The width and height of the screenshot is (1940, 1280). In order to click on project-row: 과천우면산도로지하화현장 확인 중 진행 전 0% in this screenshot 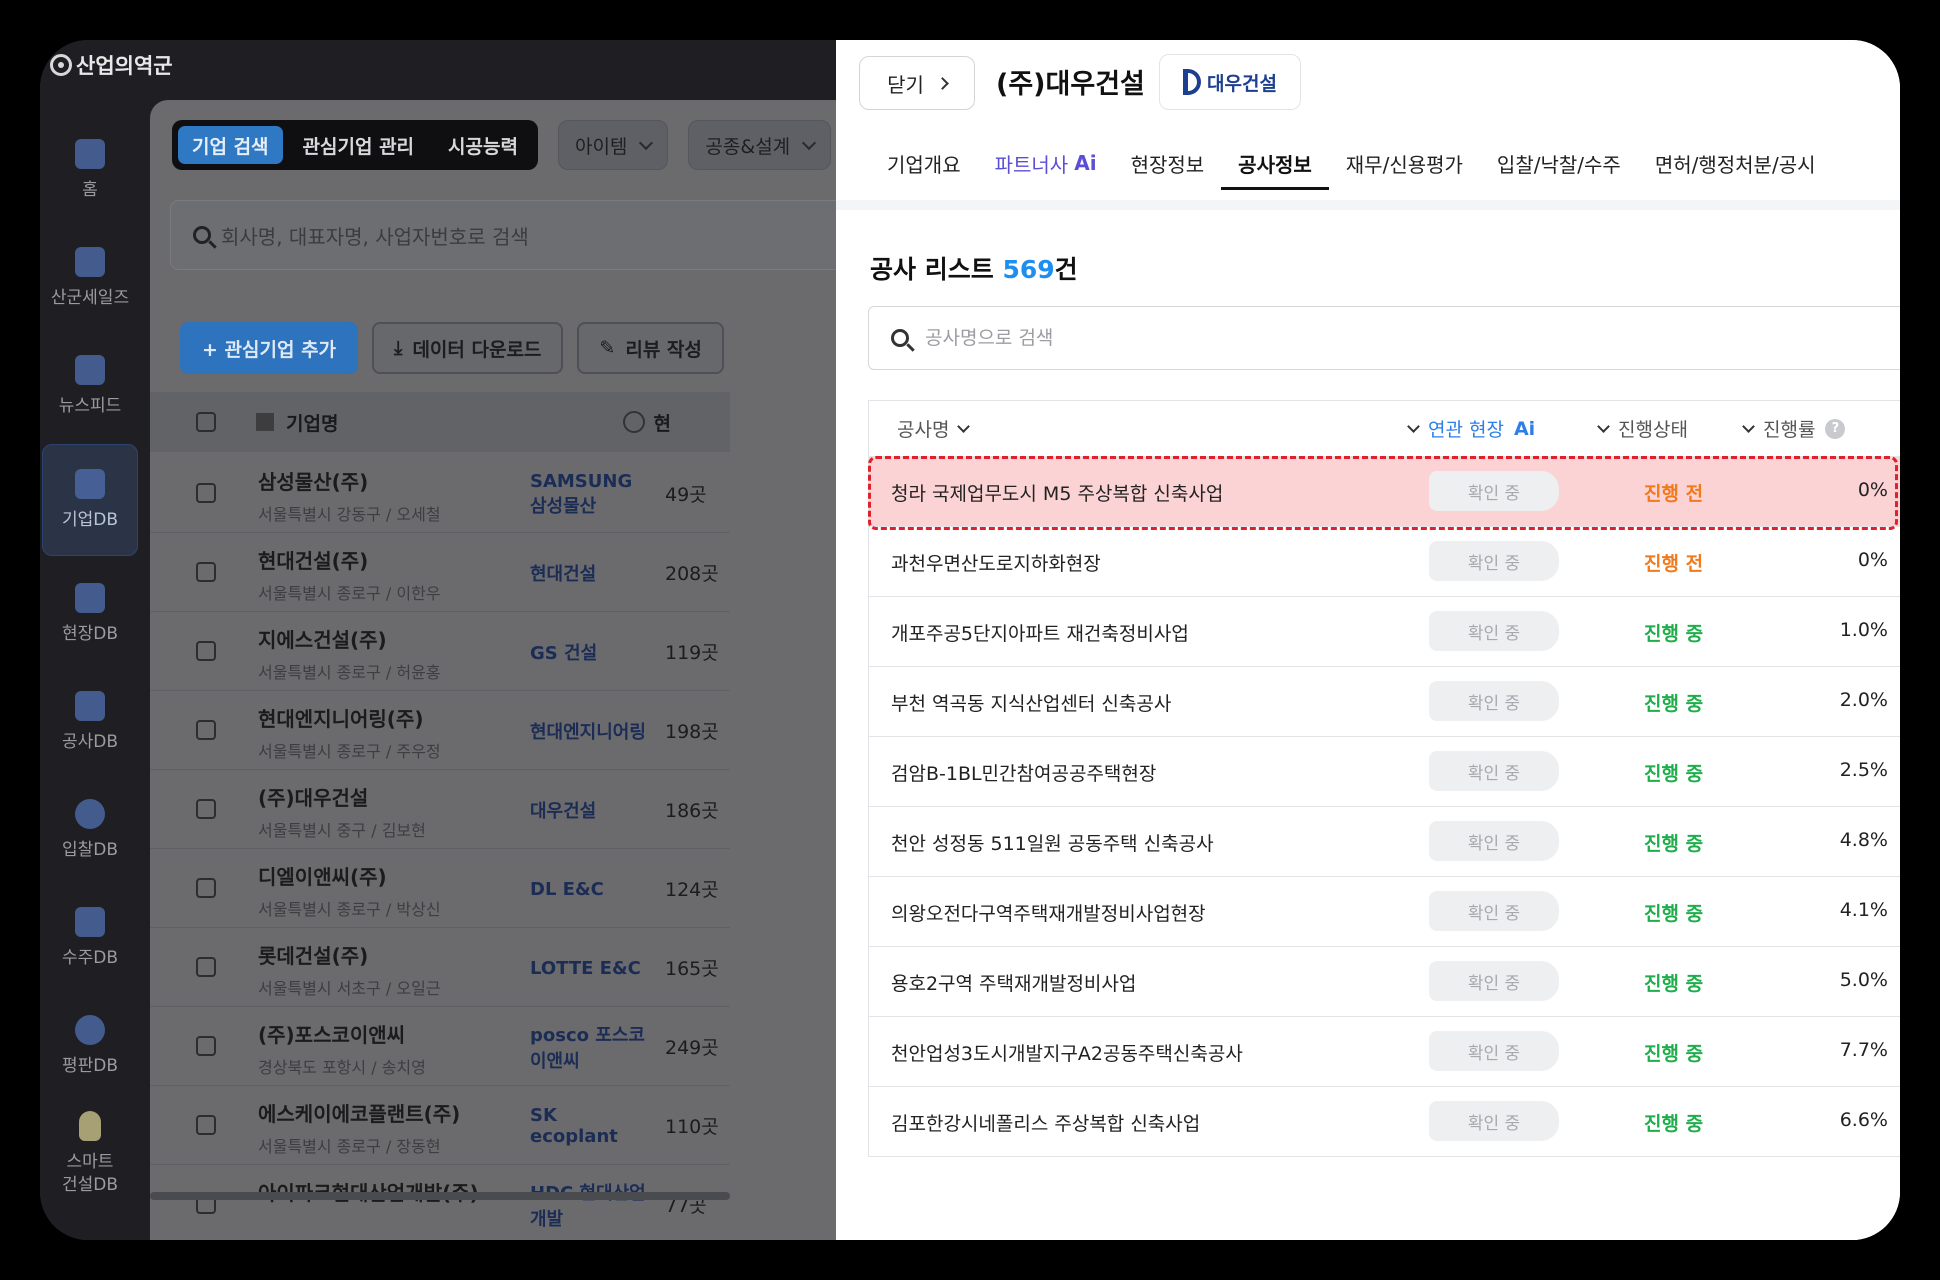, I will do `click(1384, 562)`.